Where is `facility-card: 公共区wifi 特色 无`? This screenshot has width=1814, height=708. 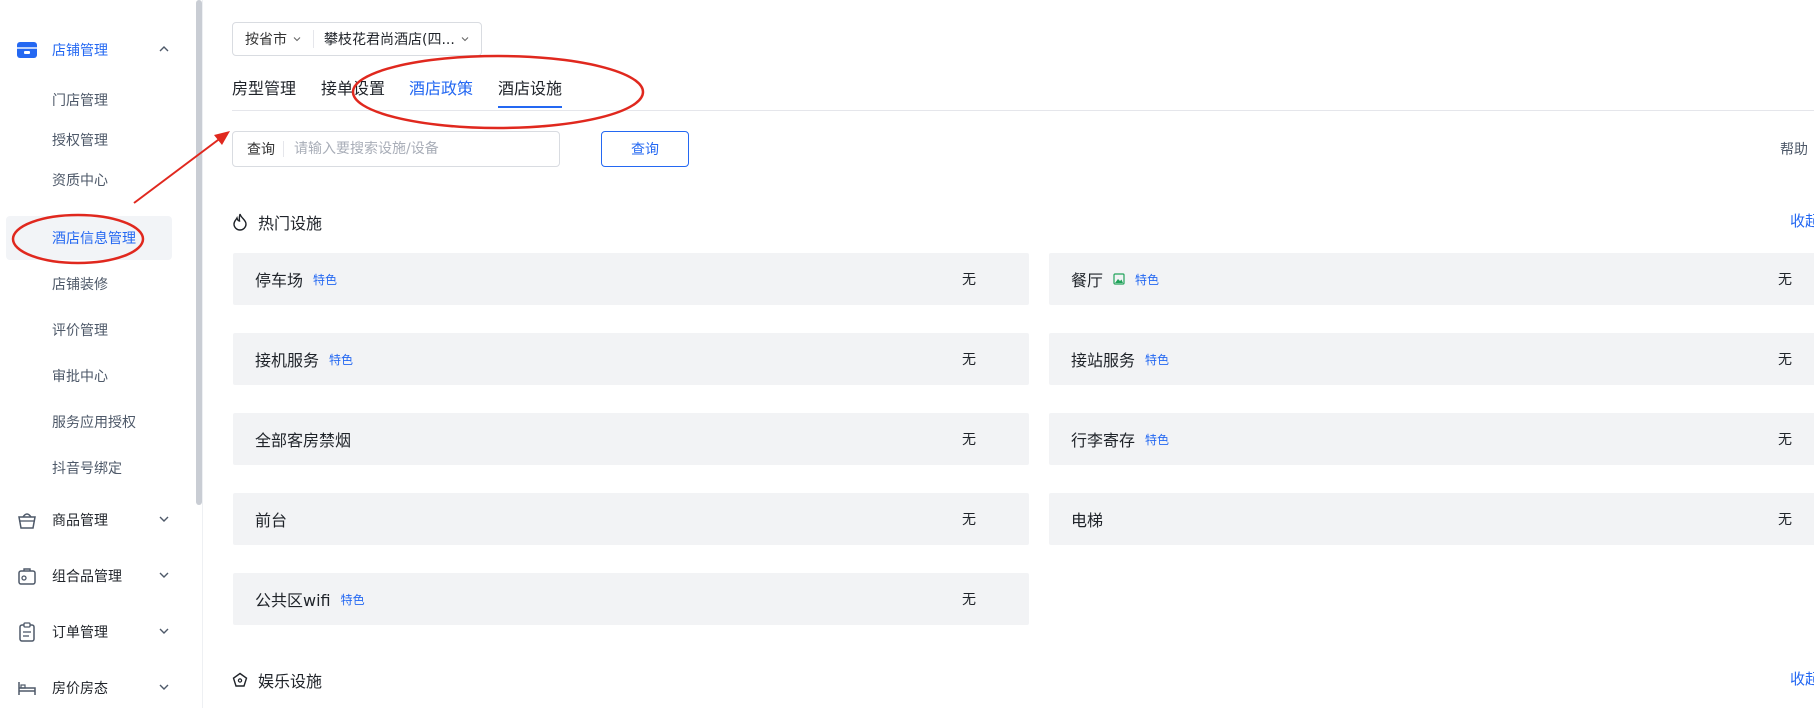 facility-card: 公共区wifi 特色 无 is located at coordinates (631, 599).